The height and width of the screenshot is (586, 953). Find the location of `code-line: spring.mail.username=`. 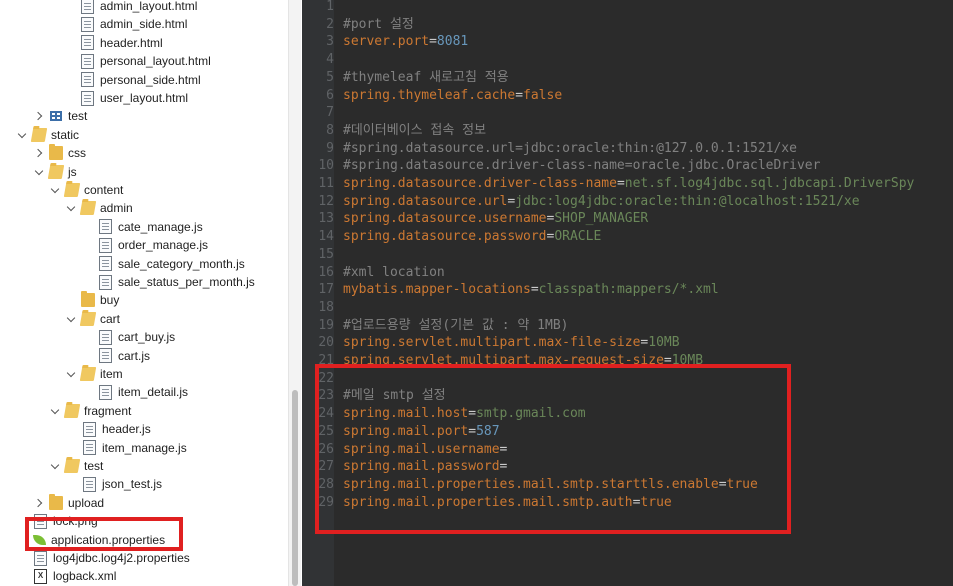

code-line: spring.mail.username= is located at coordinates (425, 450).